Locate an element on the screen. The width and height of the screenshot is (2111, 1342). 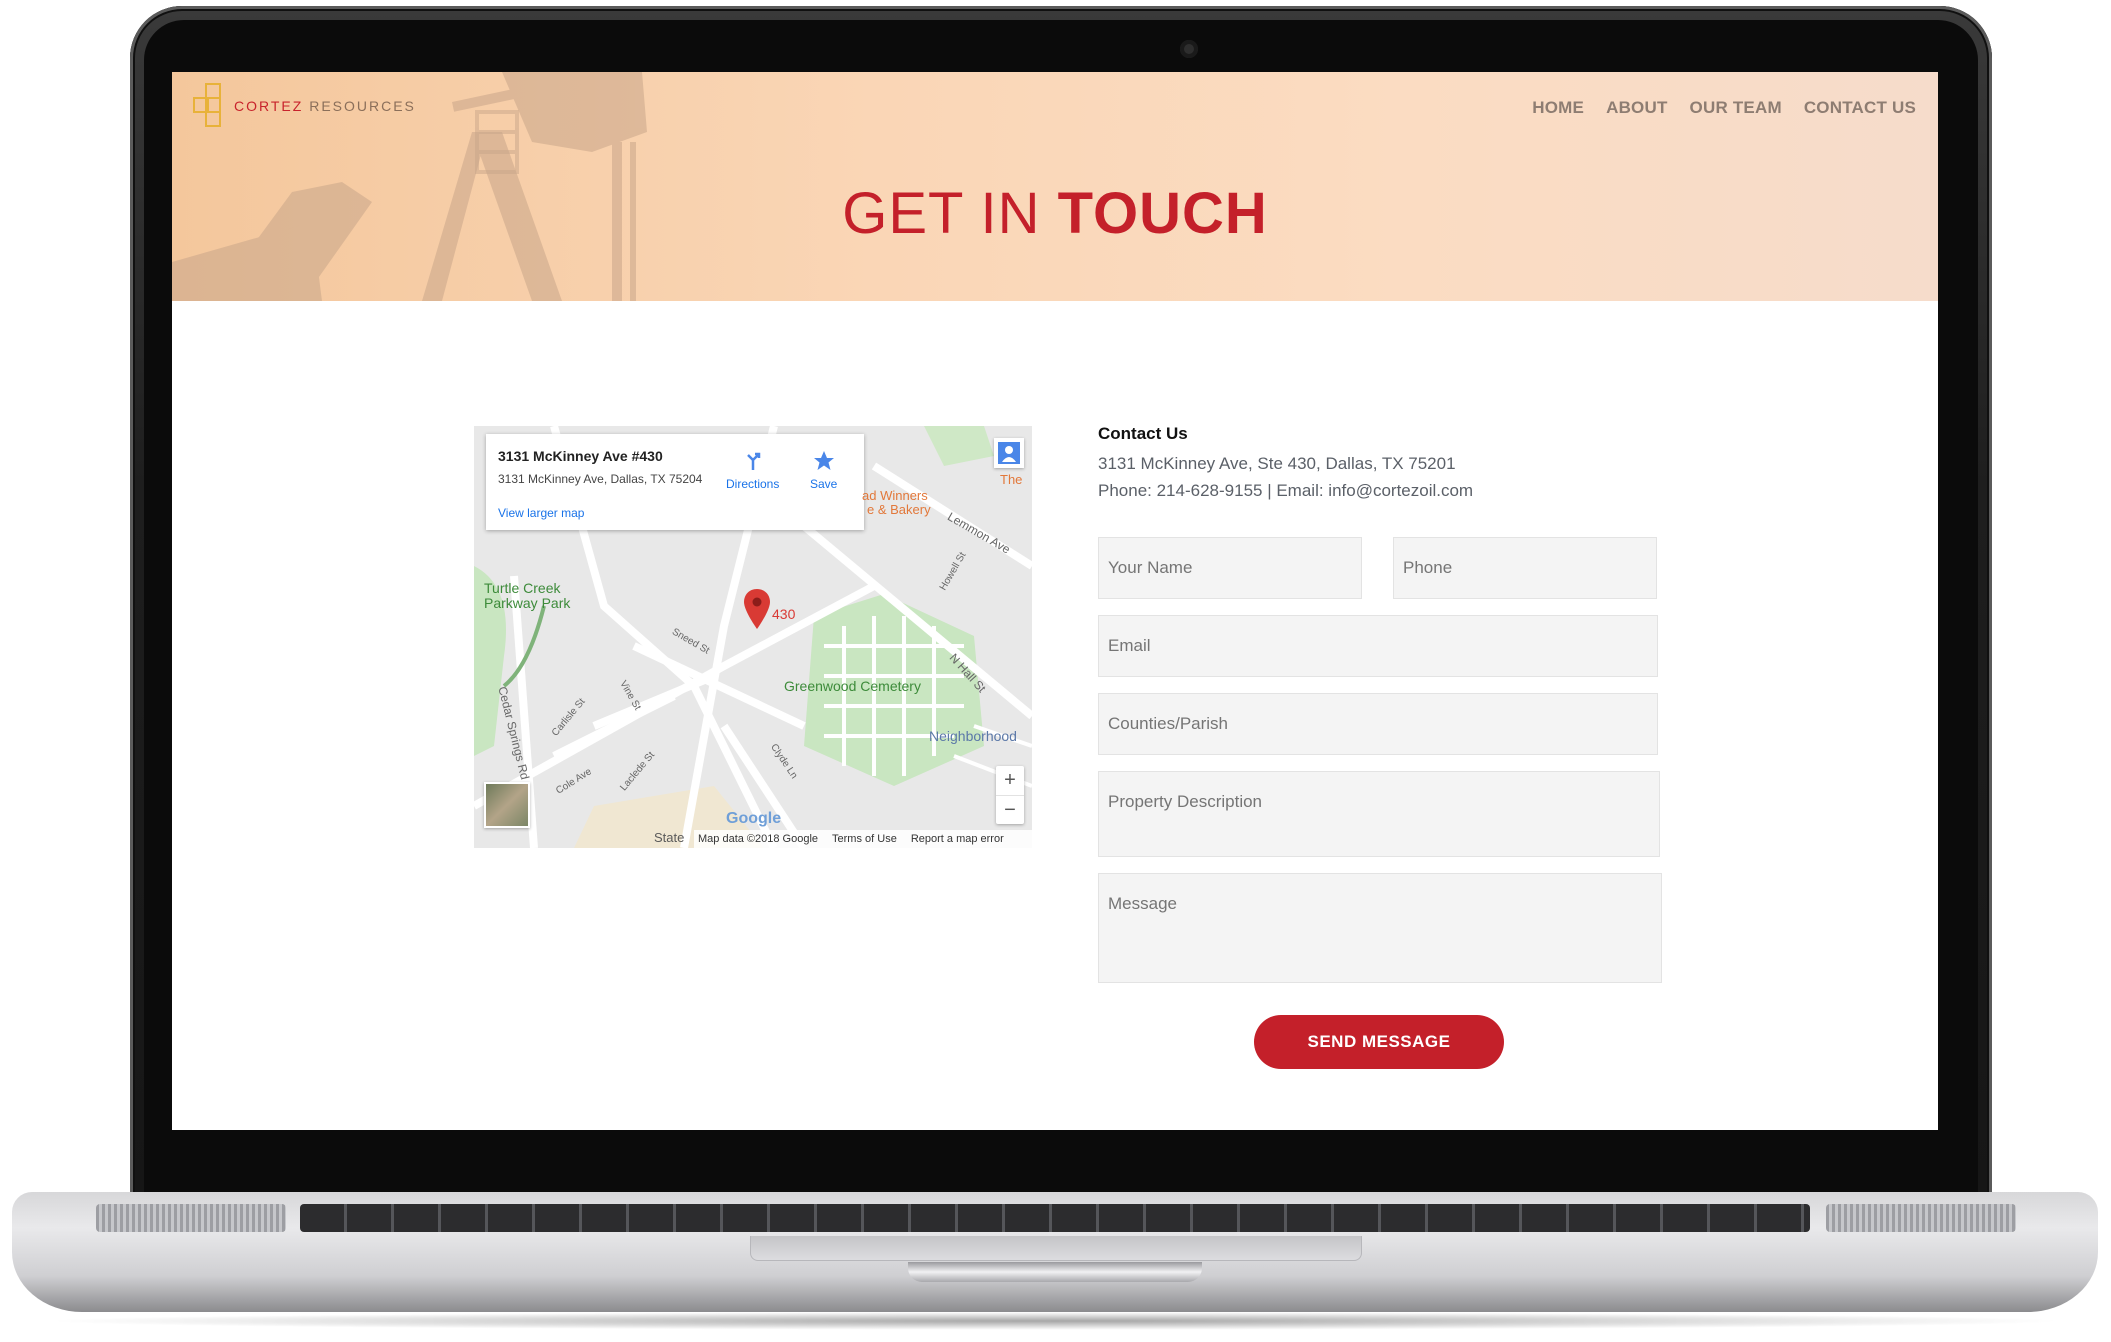
street-view-button is located at coordinates (1009, 453).